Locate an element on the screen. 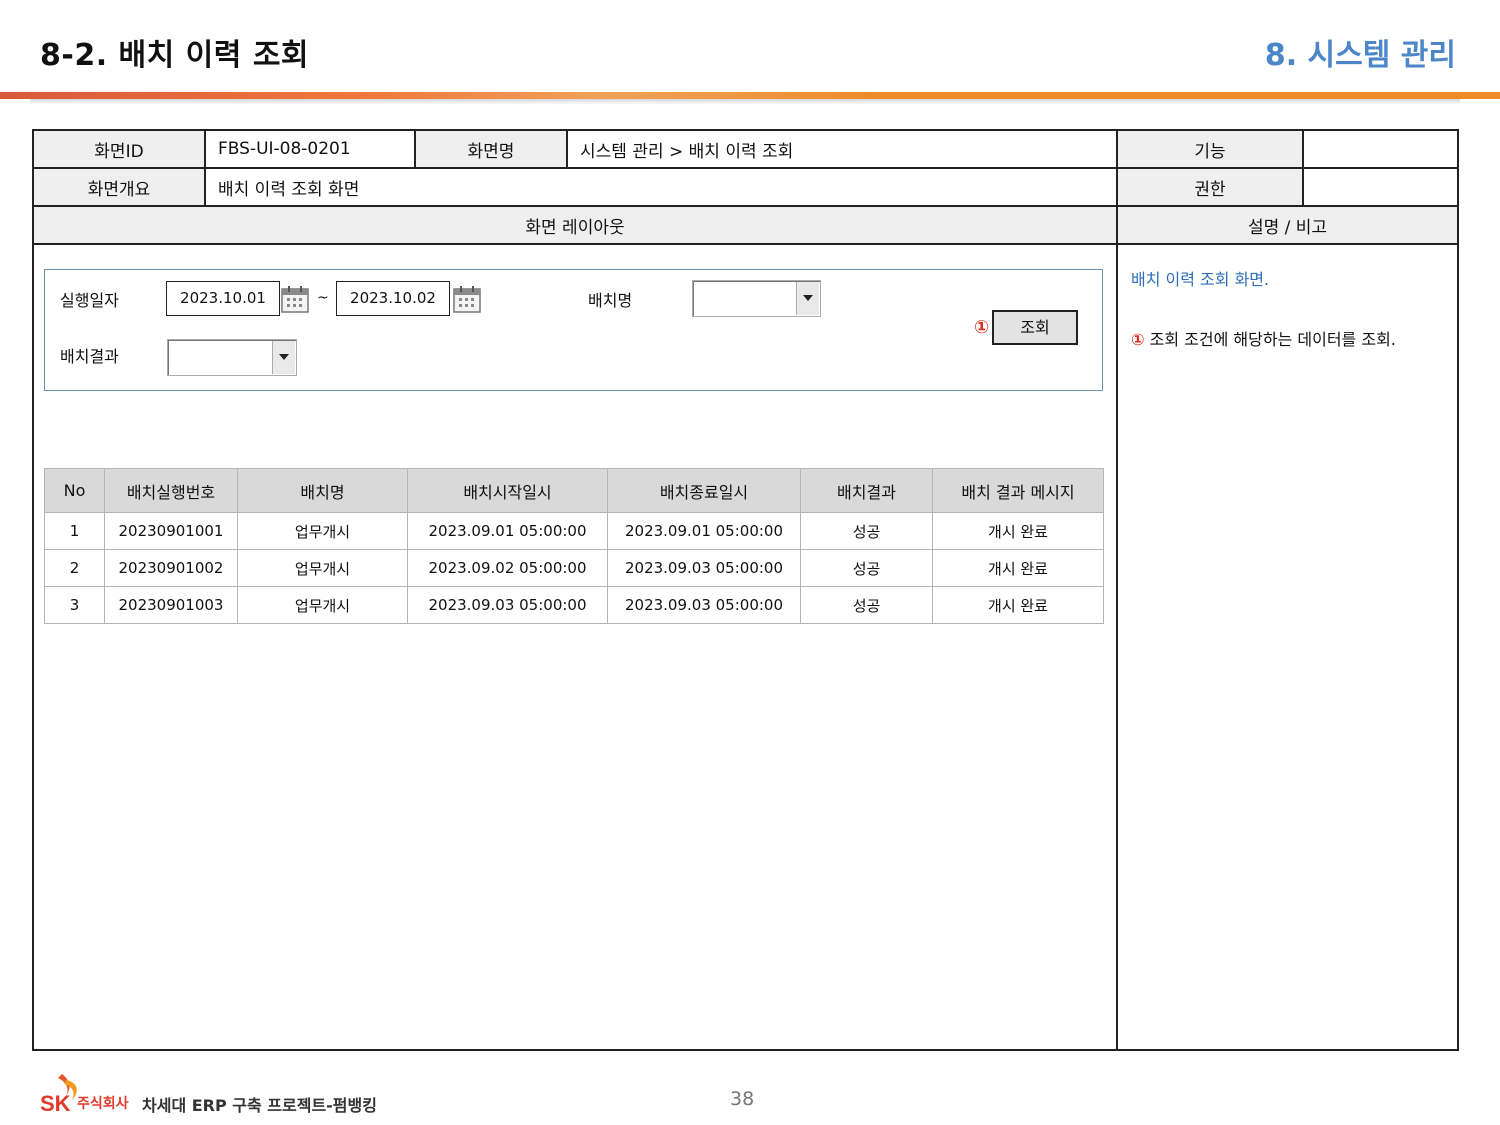  column-header-exec-number: 배치실행번호 is located at coordinates (171, 490).